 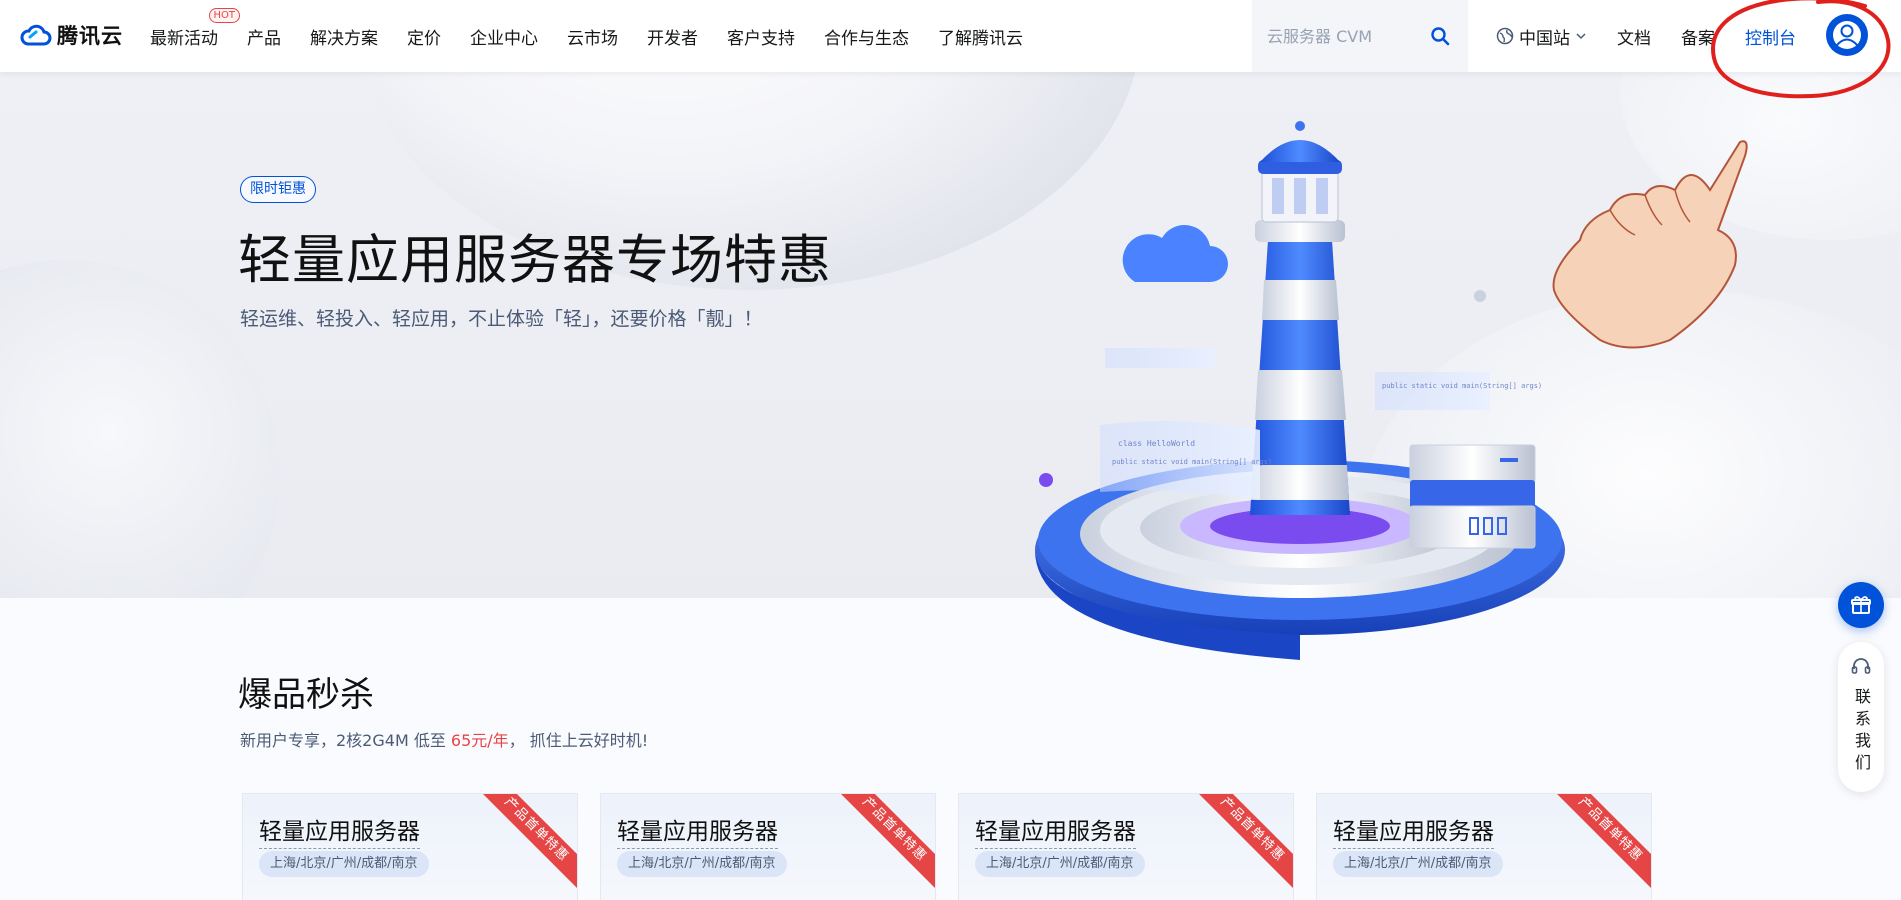 What do you see at coordinates (761, 36) in the screenshot?
I see `nav-item-support: 客户支持` at bounding box center [761, 36].